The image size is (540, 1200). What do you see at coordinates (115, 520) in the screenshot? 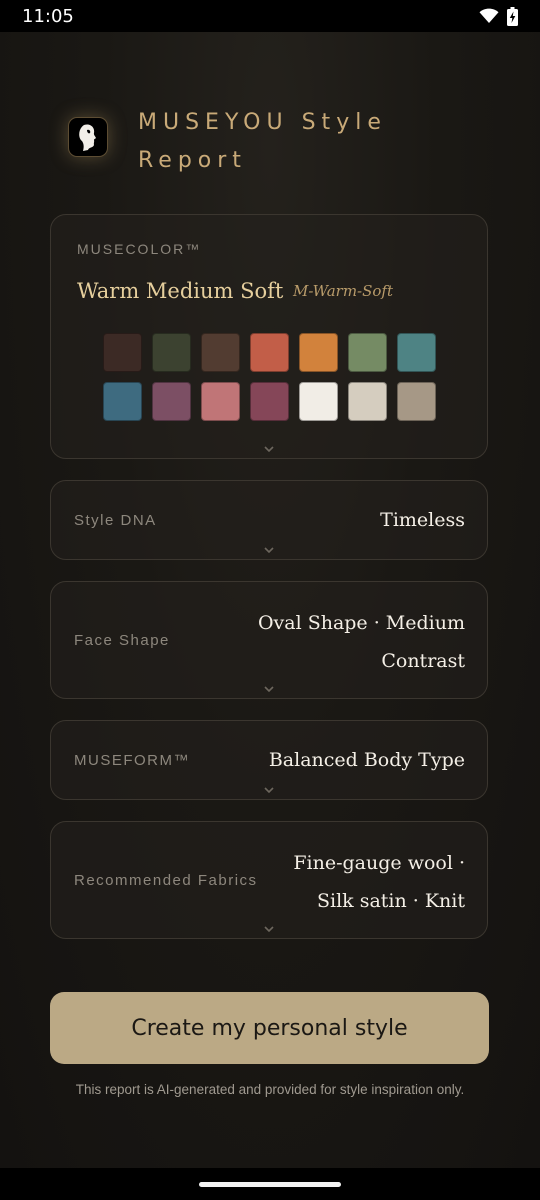
I see `style-dna-label: Style DNA` at bounding box center [115, 520].